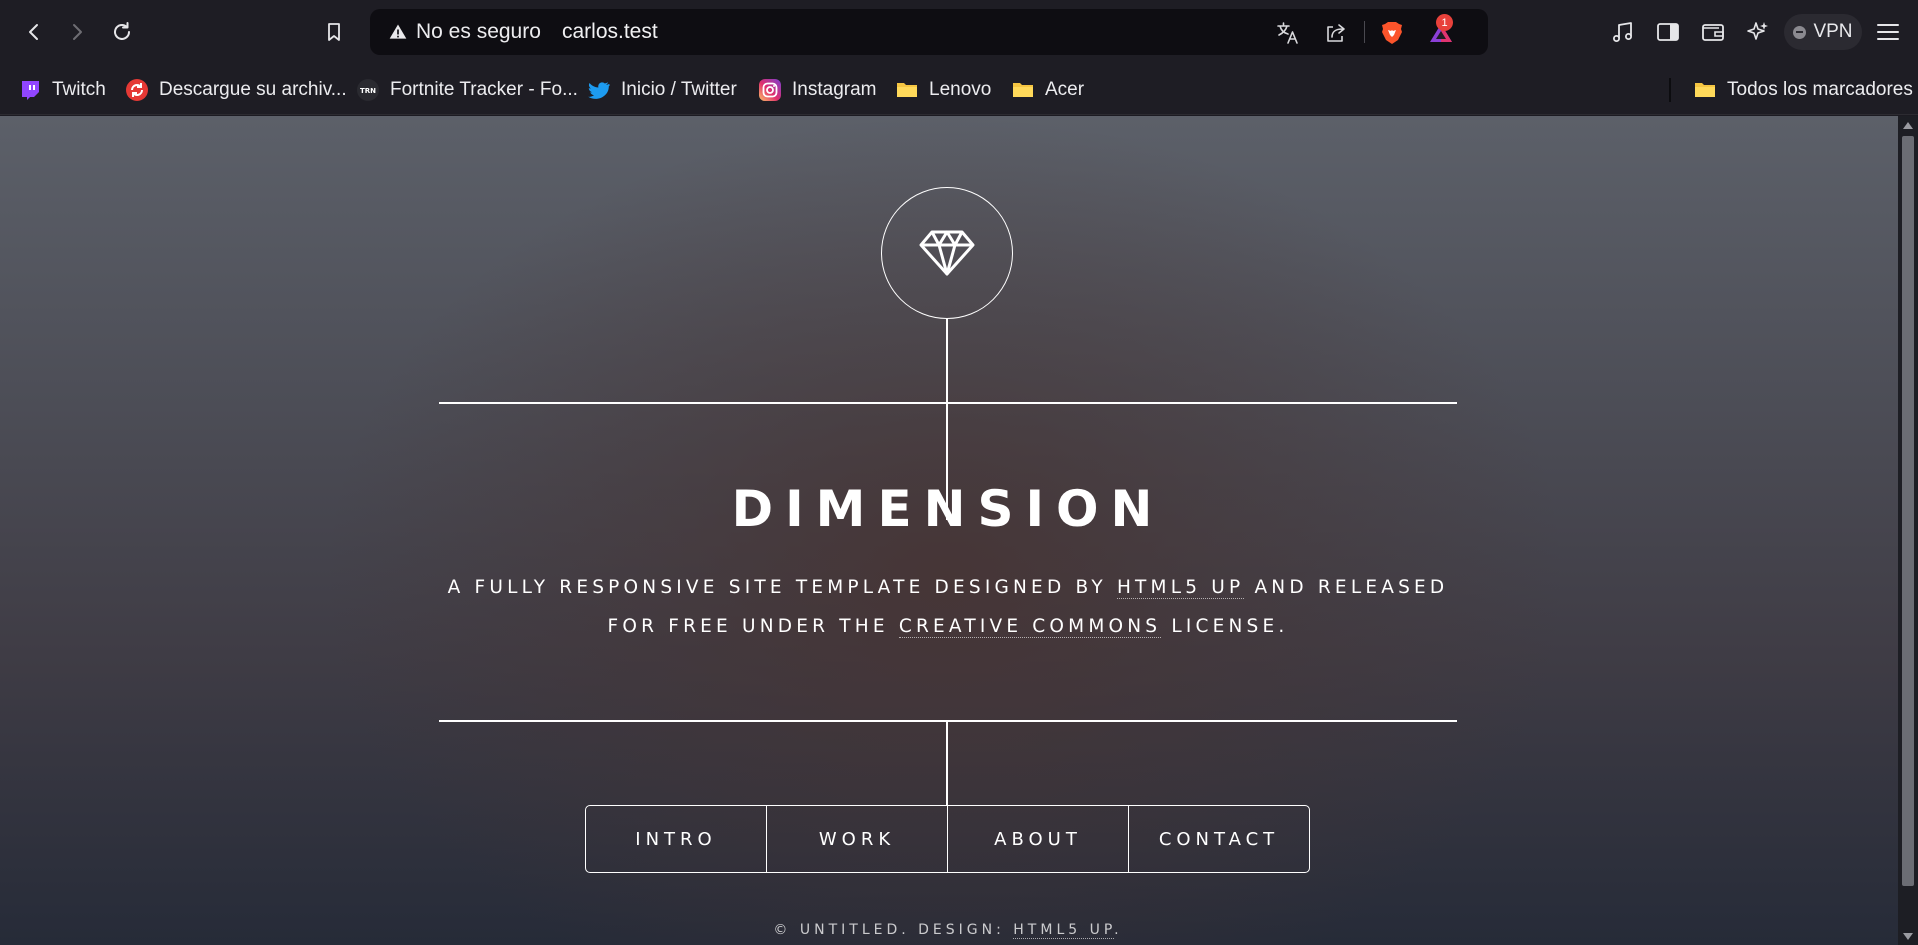  Describe the element at coordinates (1065, 89) in the screenshot. I see `bookmark-label: Acer` at that location.